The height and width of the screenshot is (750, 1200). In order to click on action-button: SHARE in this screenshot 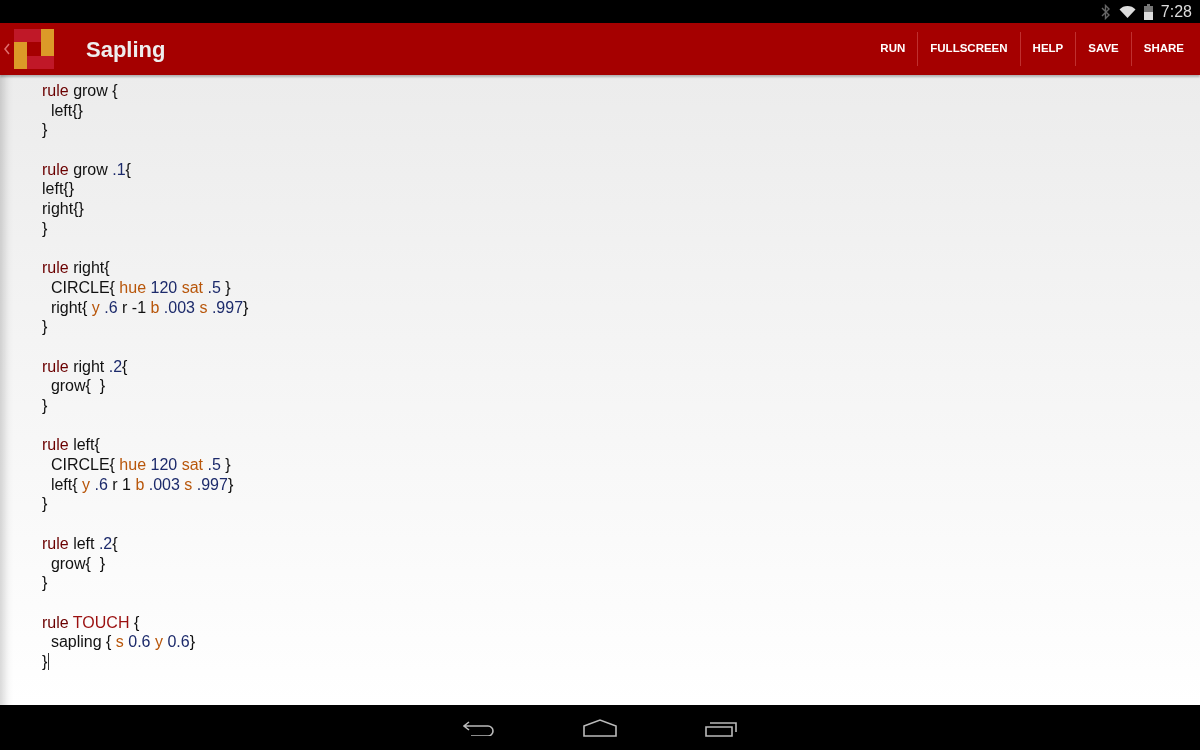, I will do `click(1163, 49)`.